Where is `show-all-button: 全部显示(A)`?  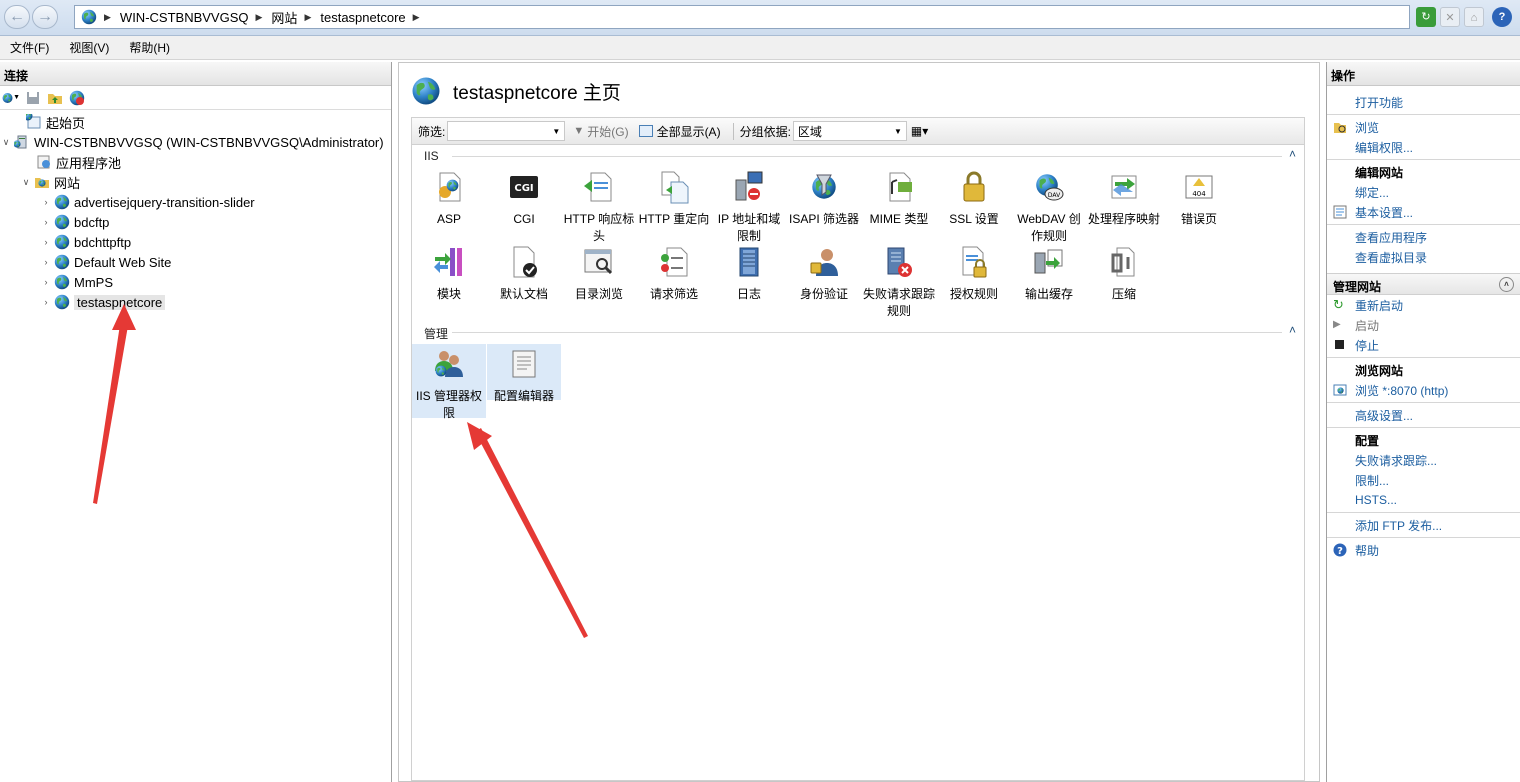
show-all-button: 全部显示(A) is located at coordinates (679, 131).